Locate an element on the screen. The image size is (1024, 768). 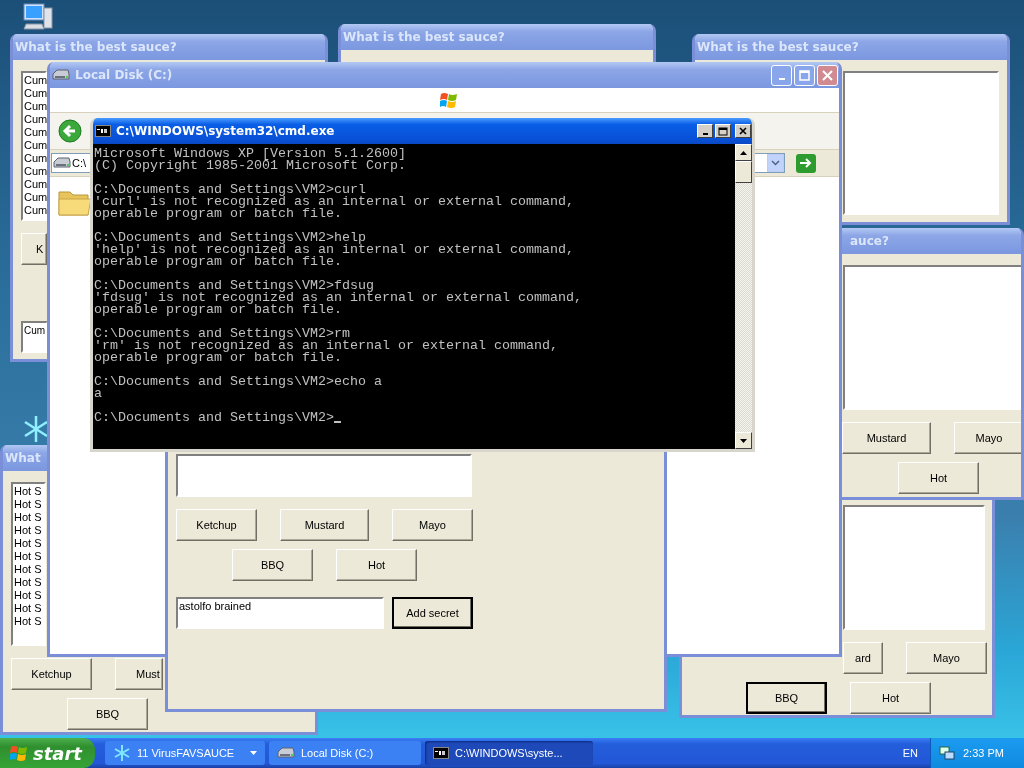
list-box: Hot S Hot S Hot S Hot S Hot S Hot S Hot S Hot S Hot S Hot S Hot S is located at coordinates (28, 564).